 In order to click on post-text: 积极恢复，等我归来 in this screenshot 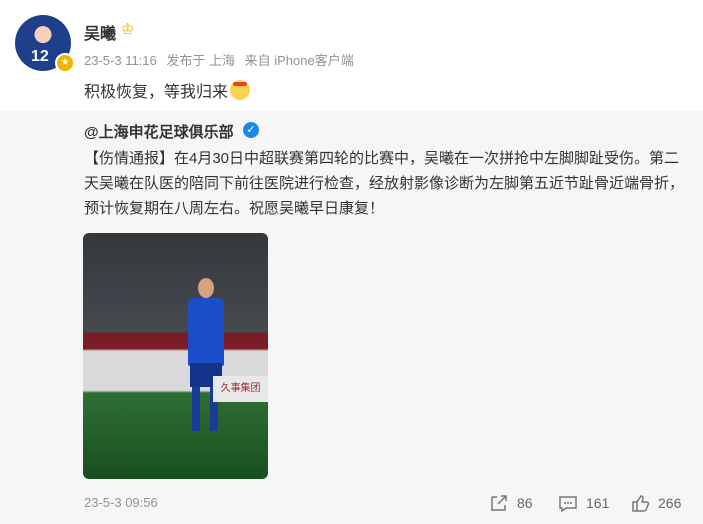, I will do `click(167, 90)`.